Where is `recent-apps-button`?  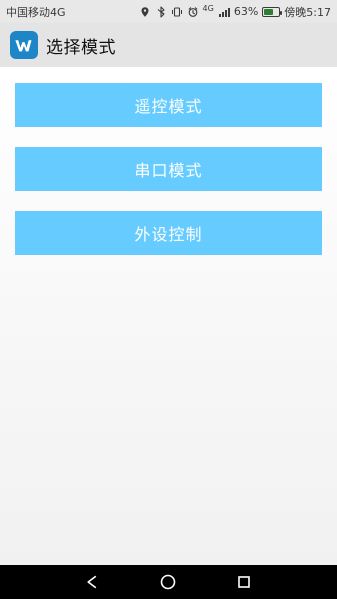 recent-apps-button is located at coordinates (244, 582).